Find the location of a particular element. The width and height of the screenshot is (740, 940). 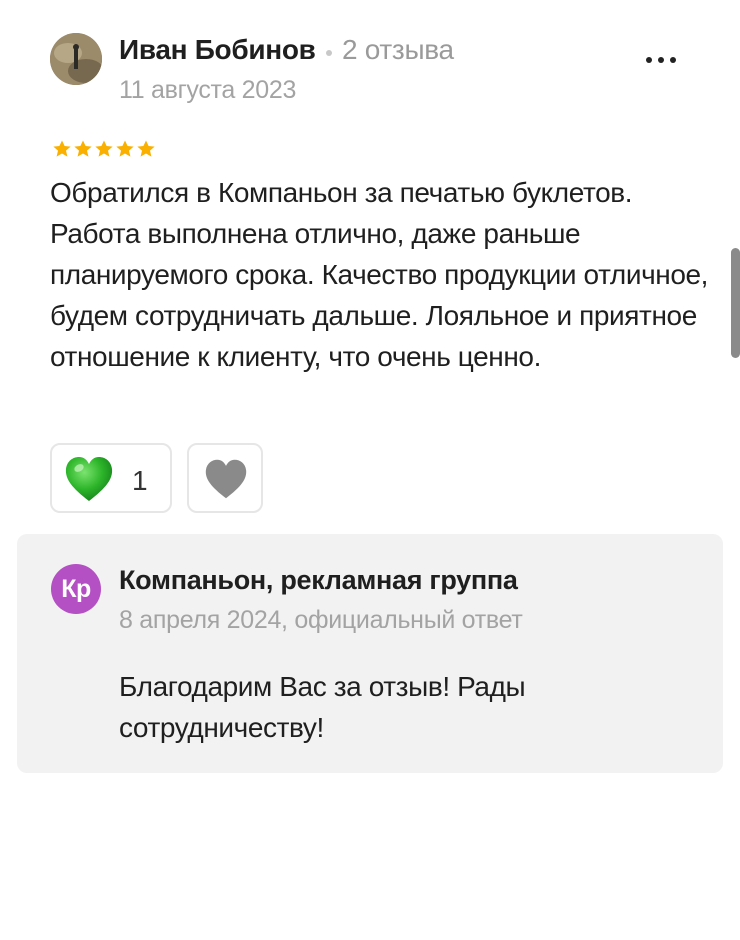

star-rating is located at coordinates (104, 149).